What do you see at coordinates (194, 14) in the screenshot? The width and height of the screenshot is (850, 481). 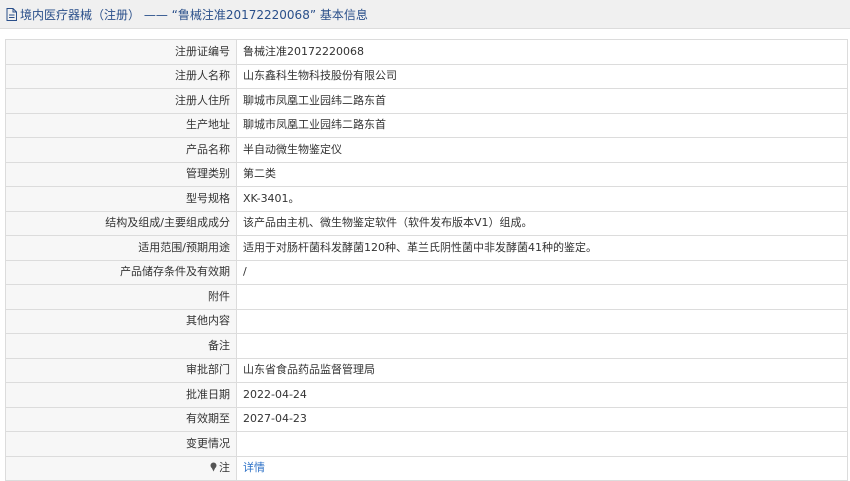 I see `page-title: 境内医疗器械（注册） —— “鲁械注准20172220068” 基本信息` at bounding box center [194, 14].